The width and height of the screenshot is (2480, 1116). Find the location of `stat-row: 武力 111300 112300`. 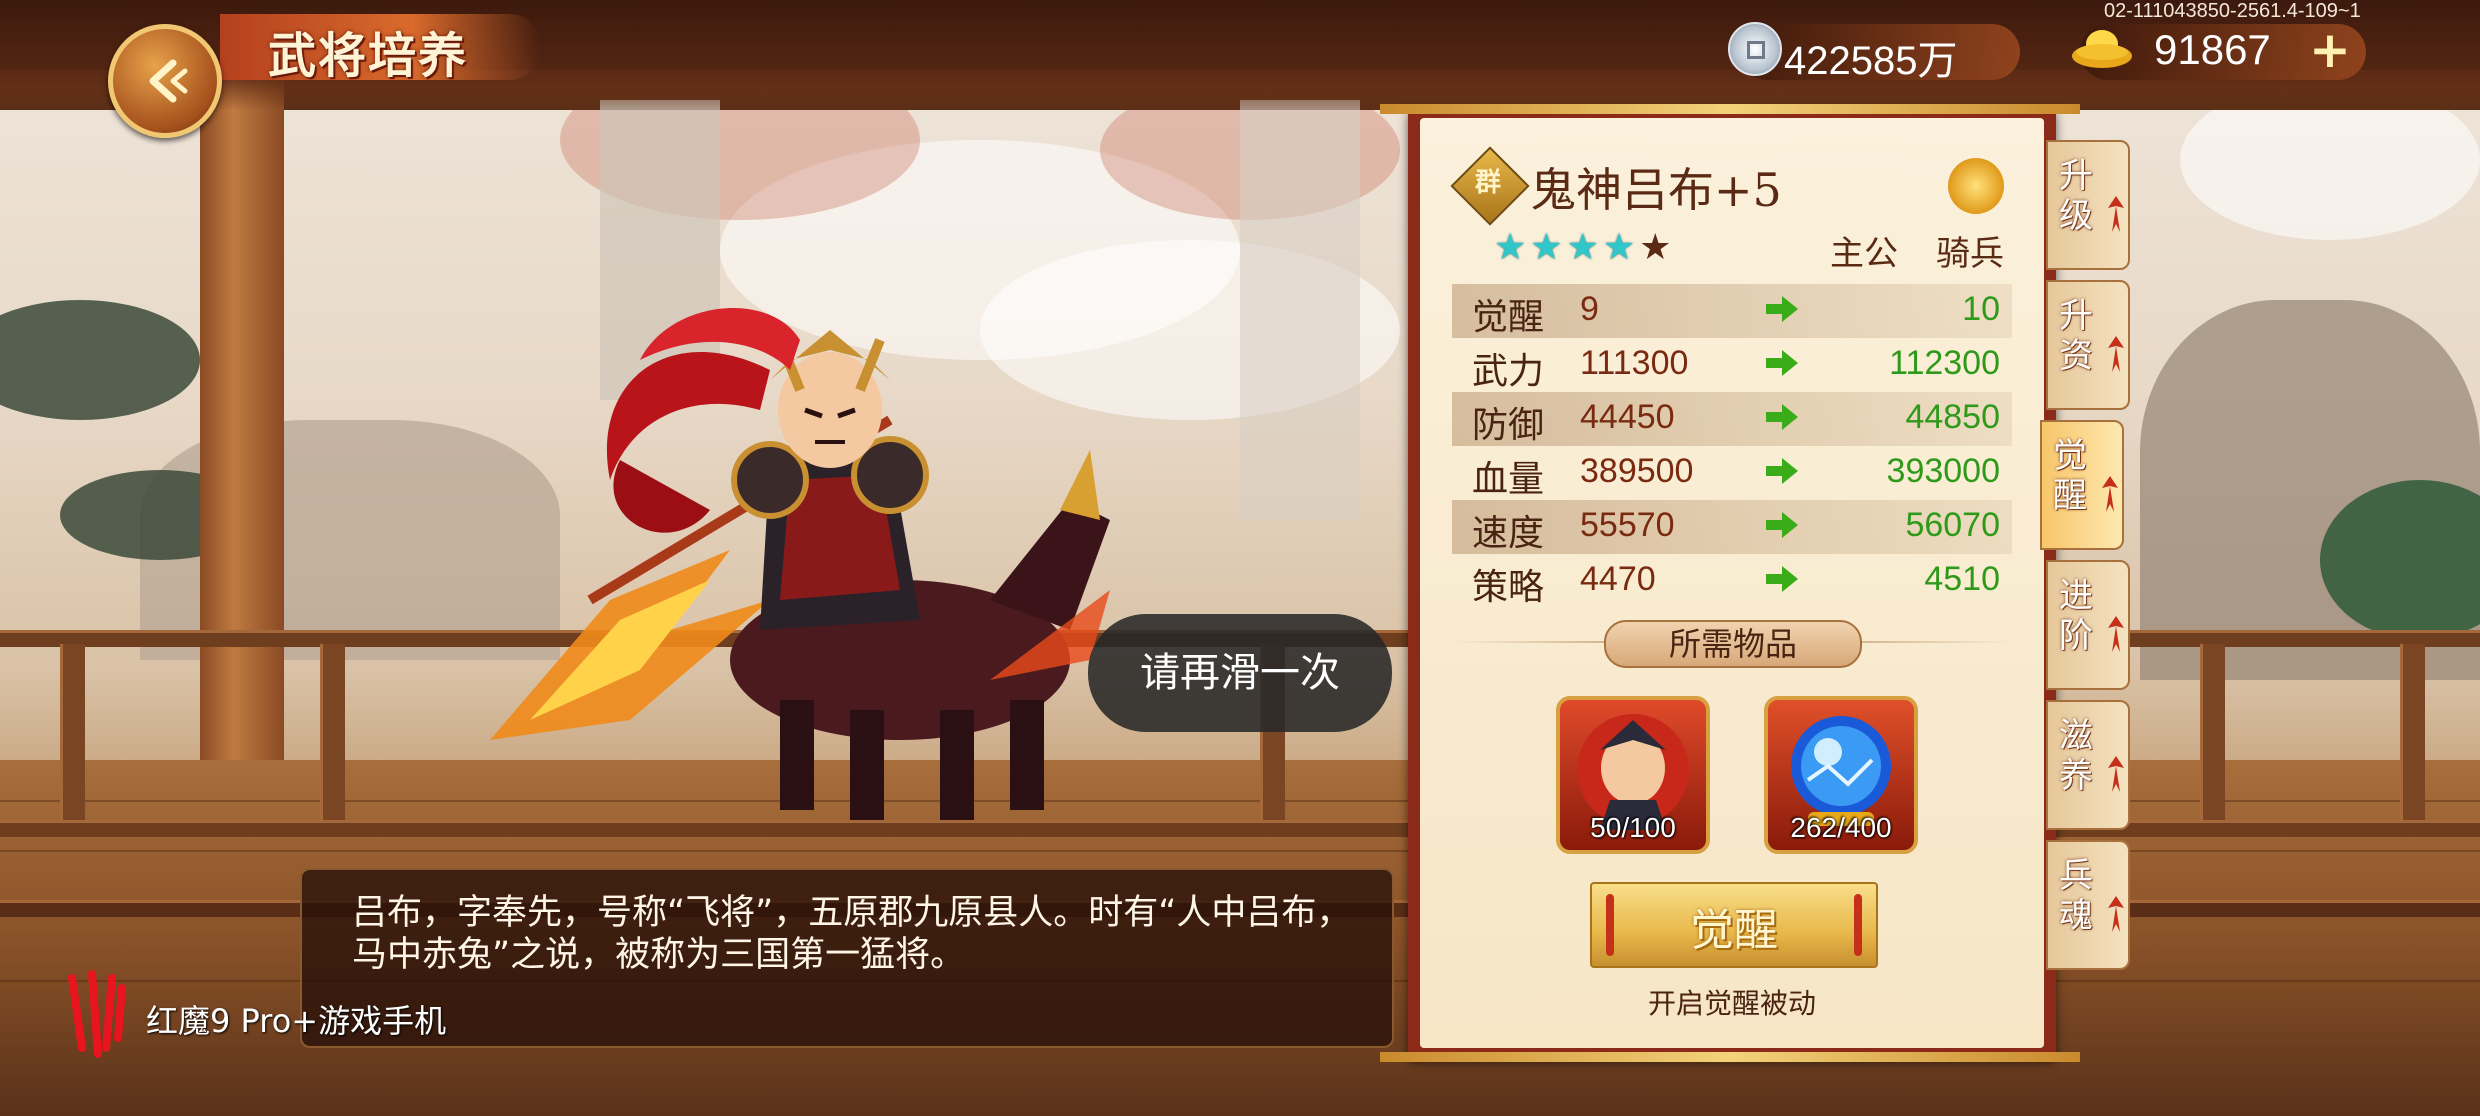

stat-row: 武力 111300 112300 is located at coordinates (1732, 365).